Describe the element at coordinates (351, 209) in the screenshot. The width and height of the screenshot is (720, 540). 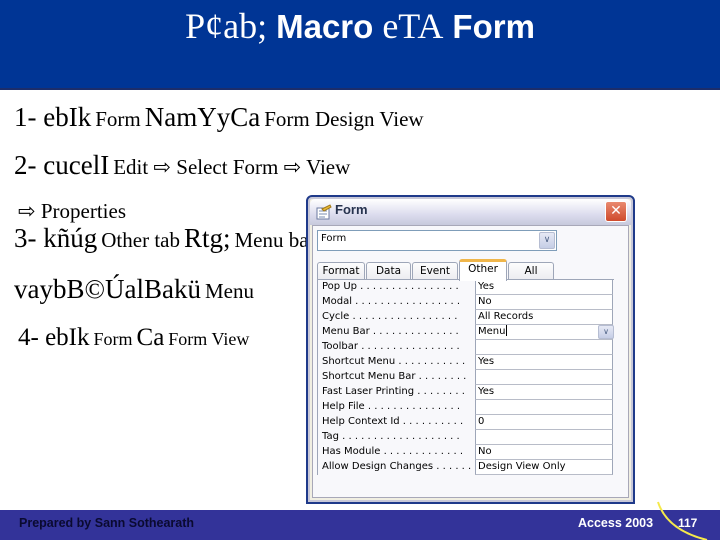
I see `dialog-title: Form` at that location.